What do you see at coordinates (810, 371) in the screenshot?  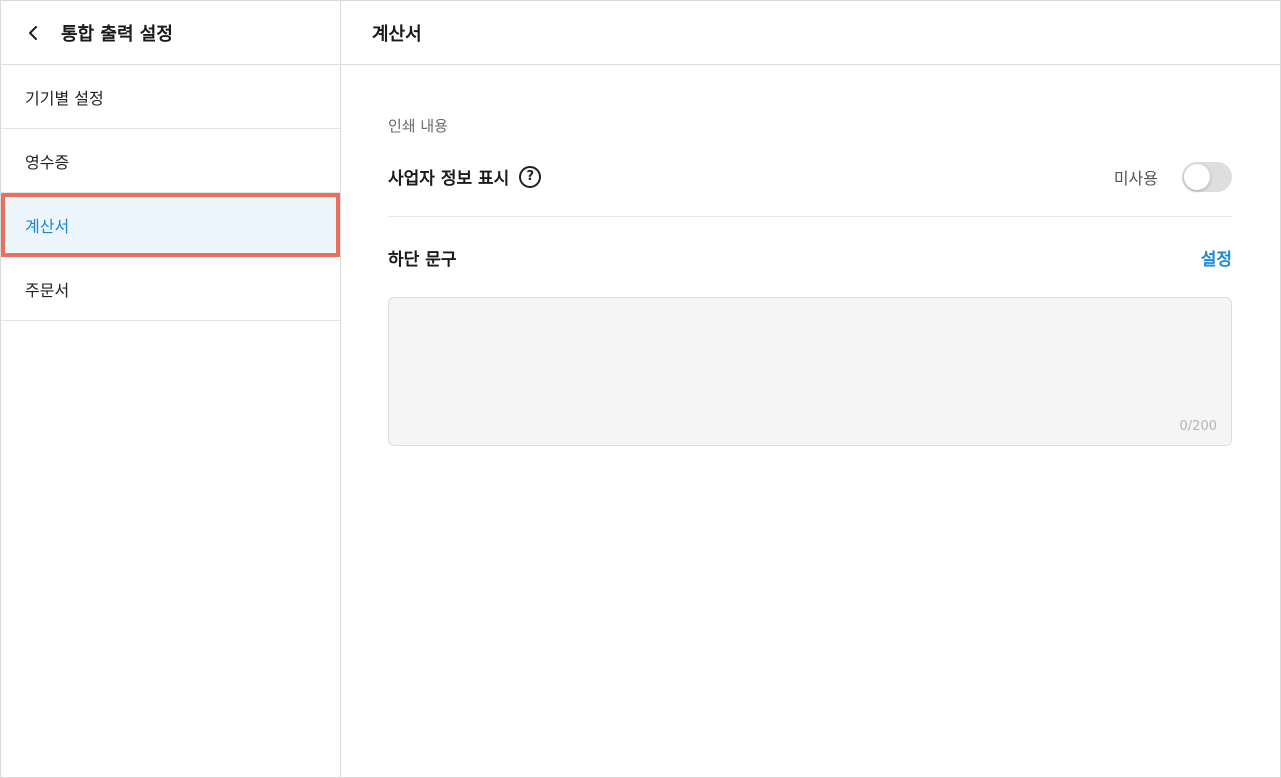 I see `footer-text-area: 0/200` at bounding box center [810, 371].